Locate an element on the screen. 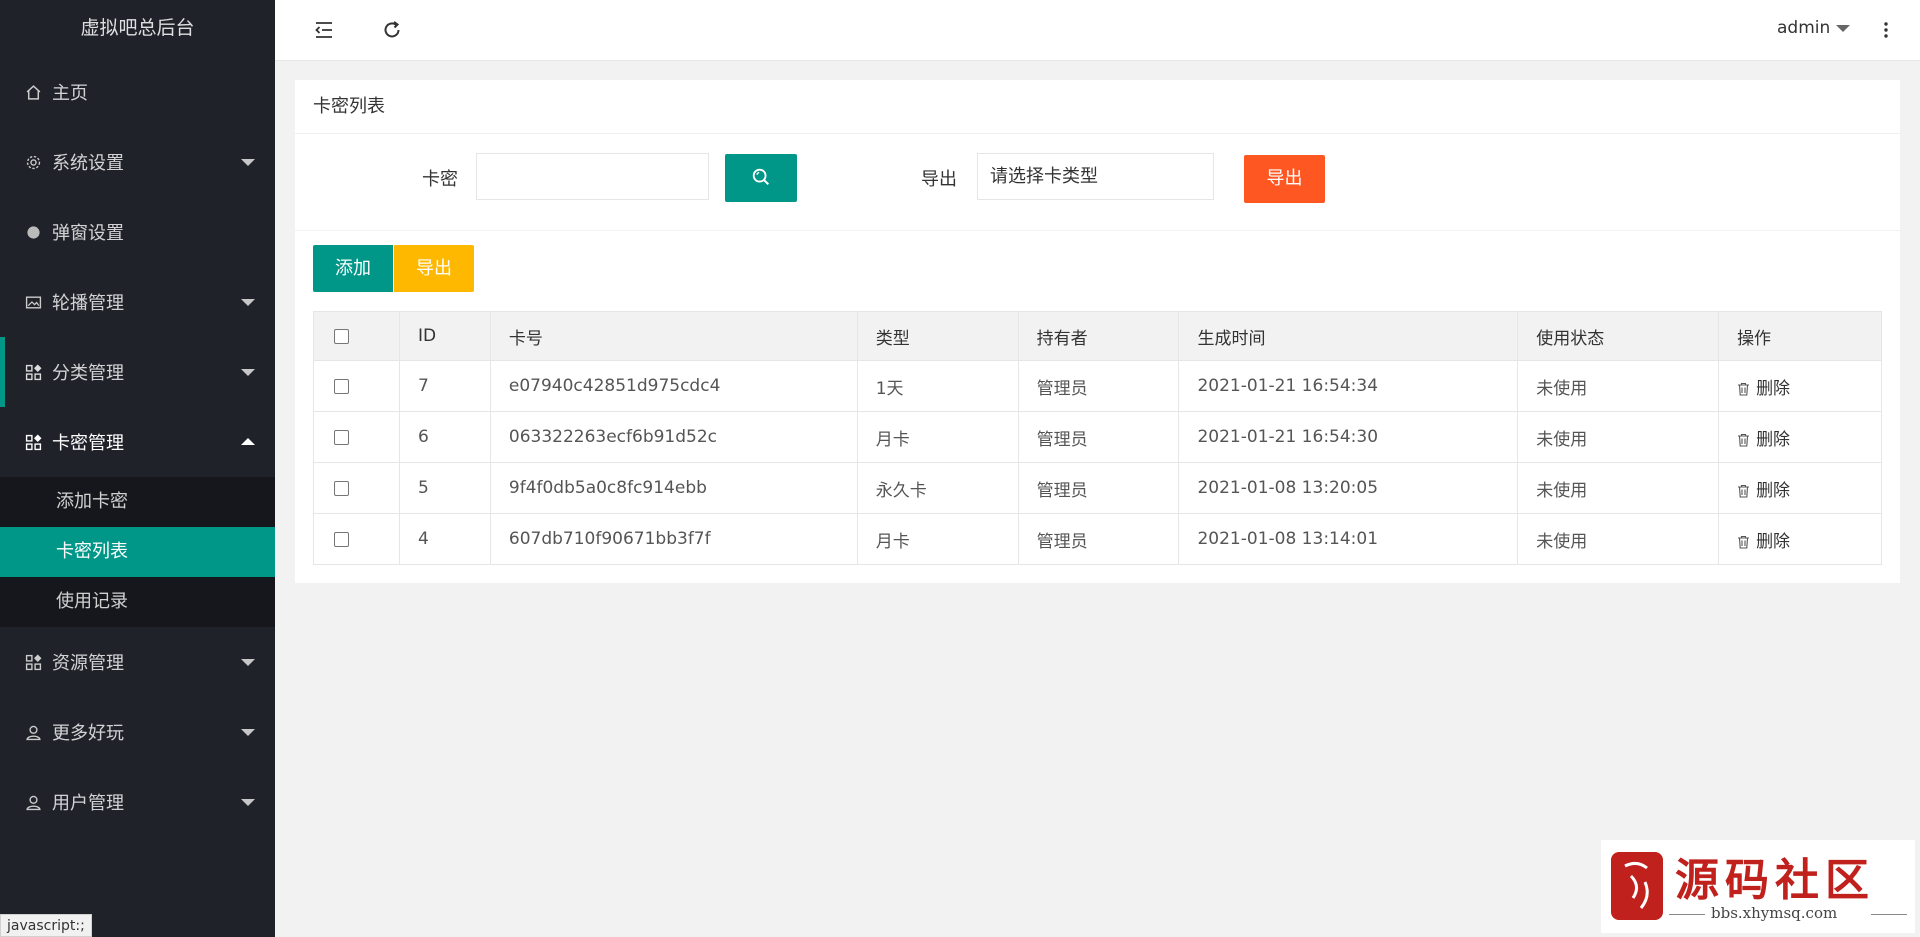 The image size is (1920, 937). column-header-created: 生成时间 is located at coordinates (1348, 336).